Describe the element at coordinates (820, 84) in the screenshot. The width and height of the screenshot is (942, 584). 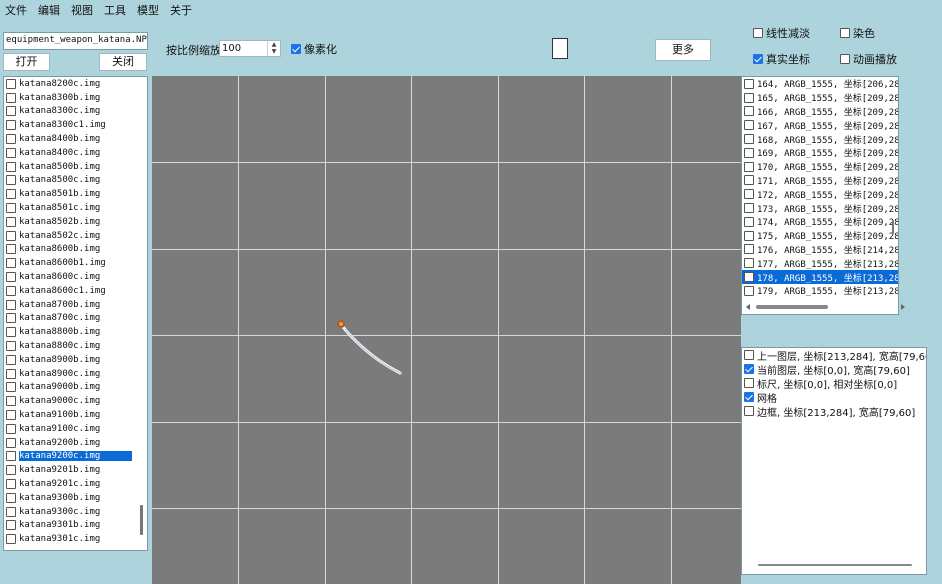
I see `frame-list-item: 164, ARGB_1555, 坐标[206,283], 宽` at that location.